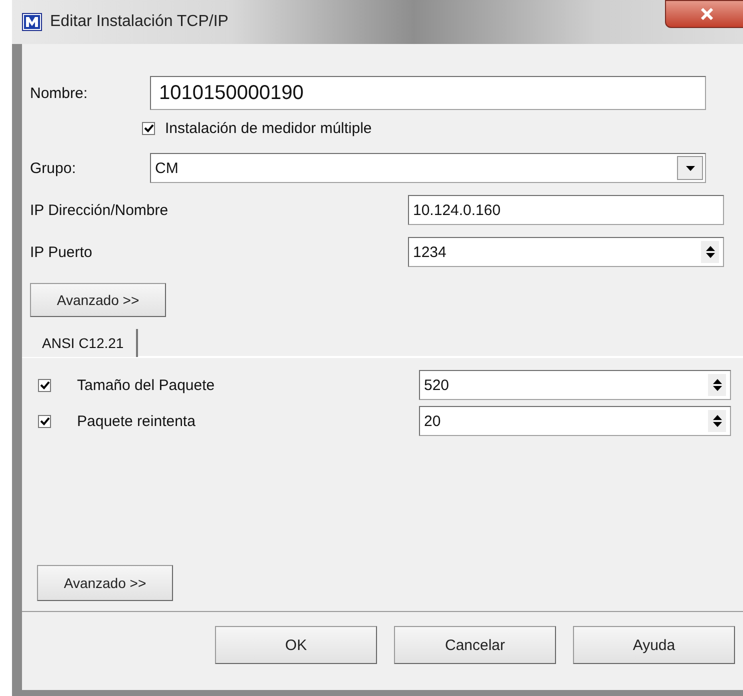  I want to click on group-dropdown: CM, so click(428, 168).